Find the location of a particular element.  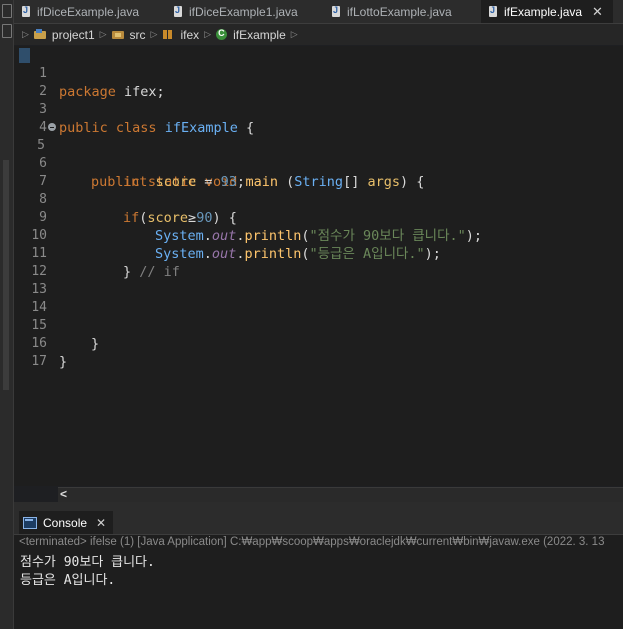

code-line: 16 } is located at coordinates (40, 343).